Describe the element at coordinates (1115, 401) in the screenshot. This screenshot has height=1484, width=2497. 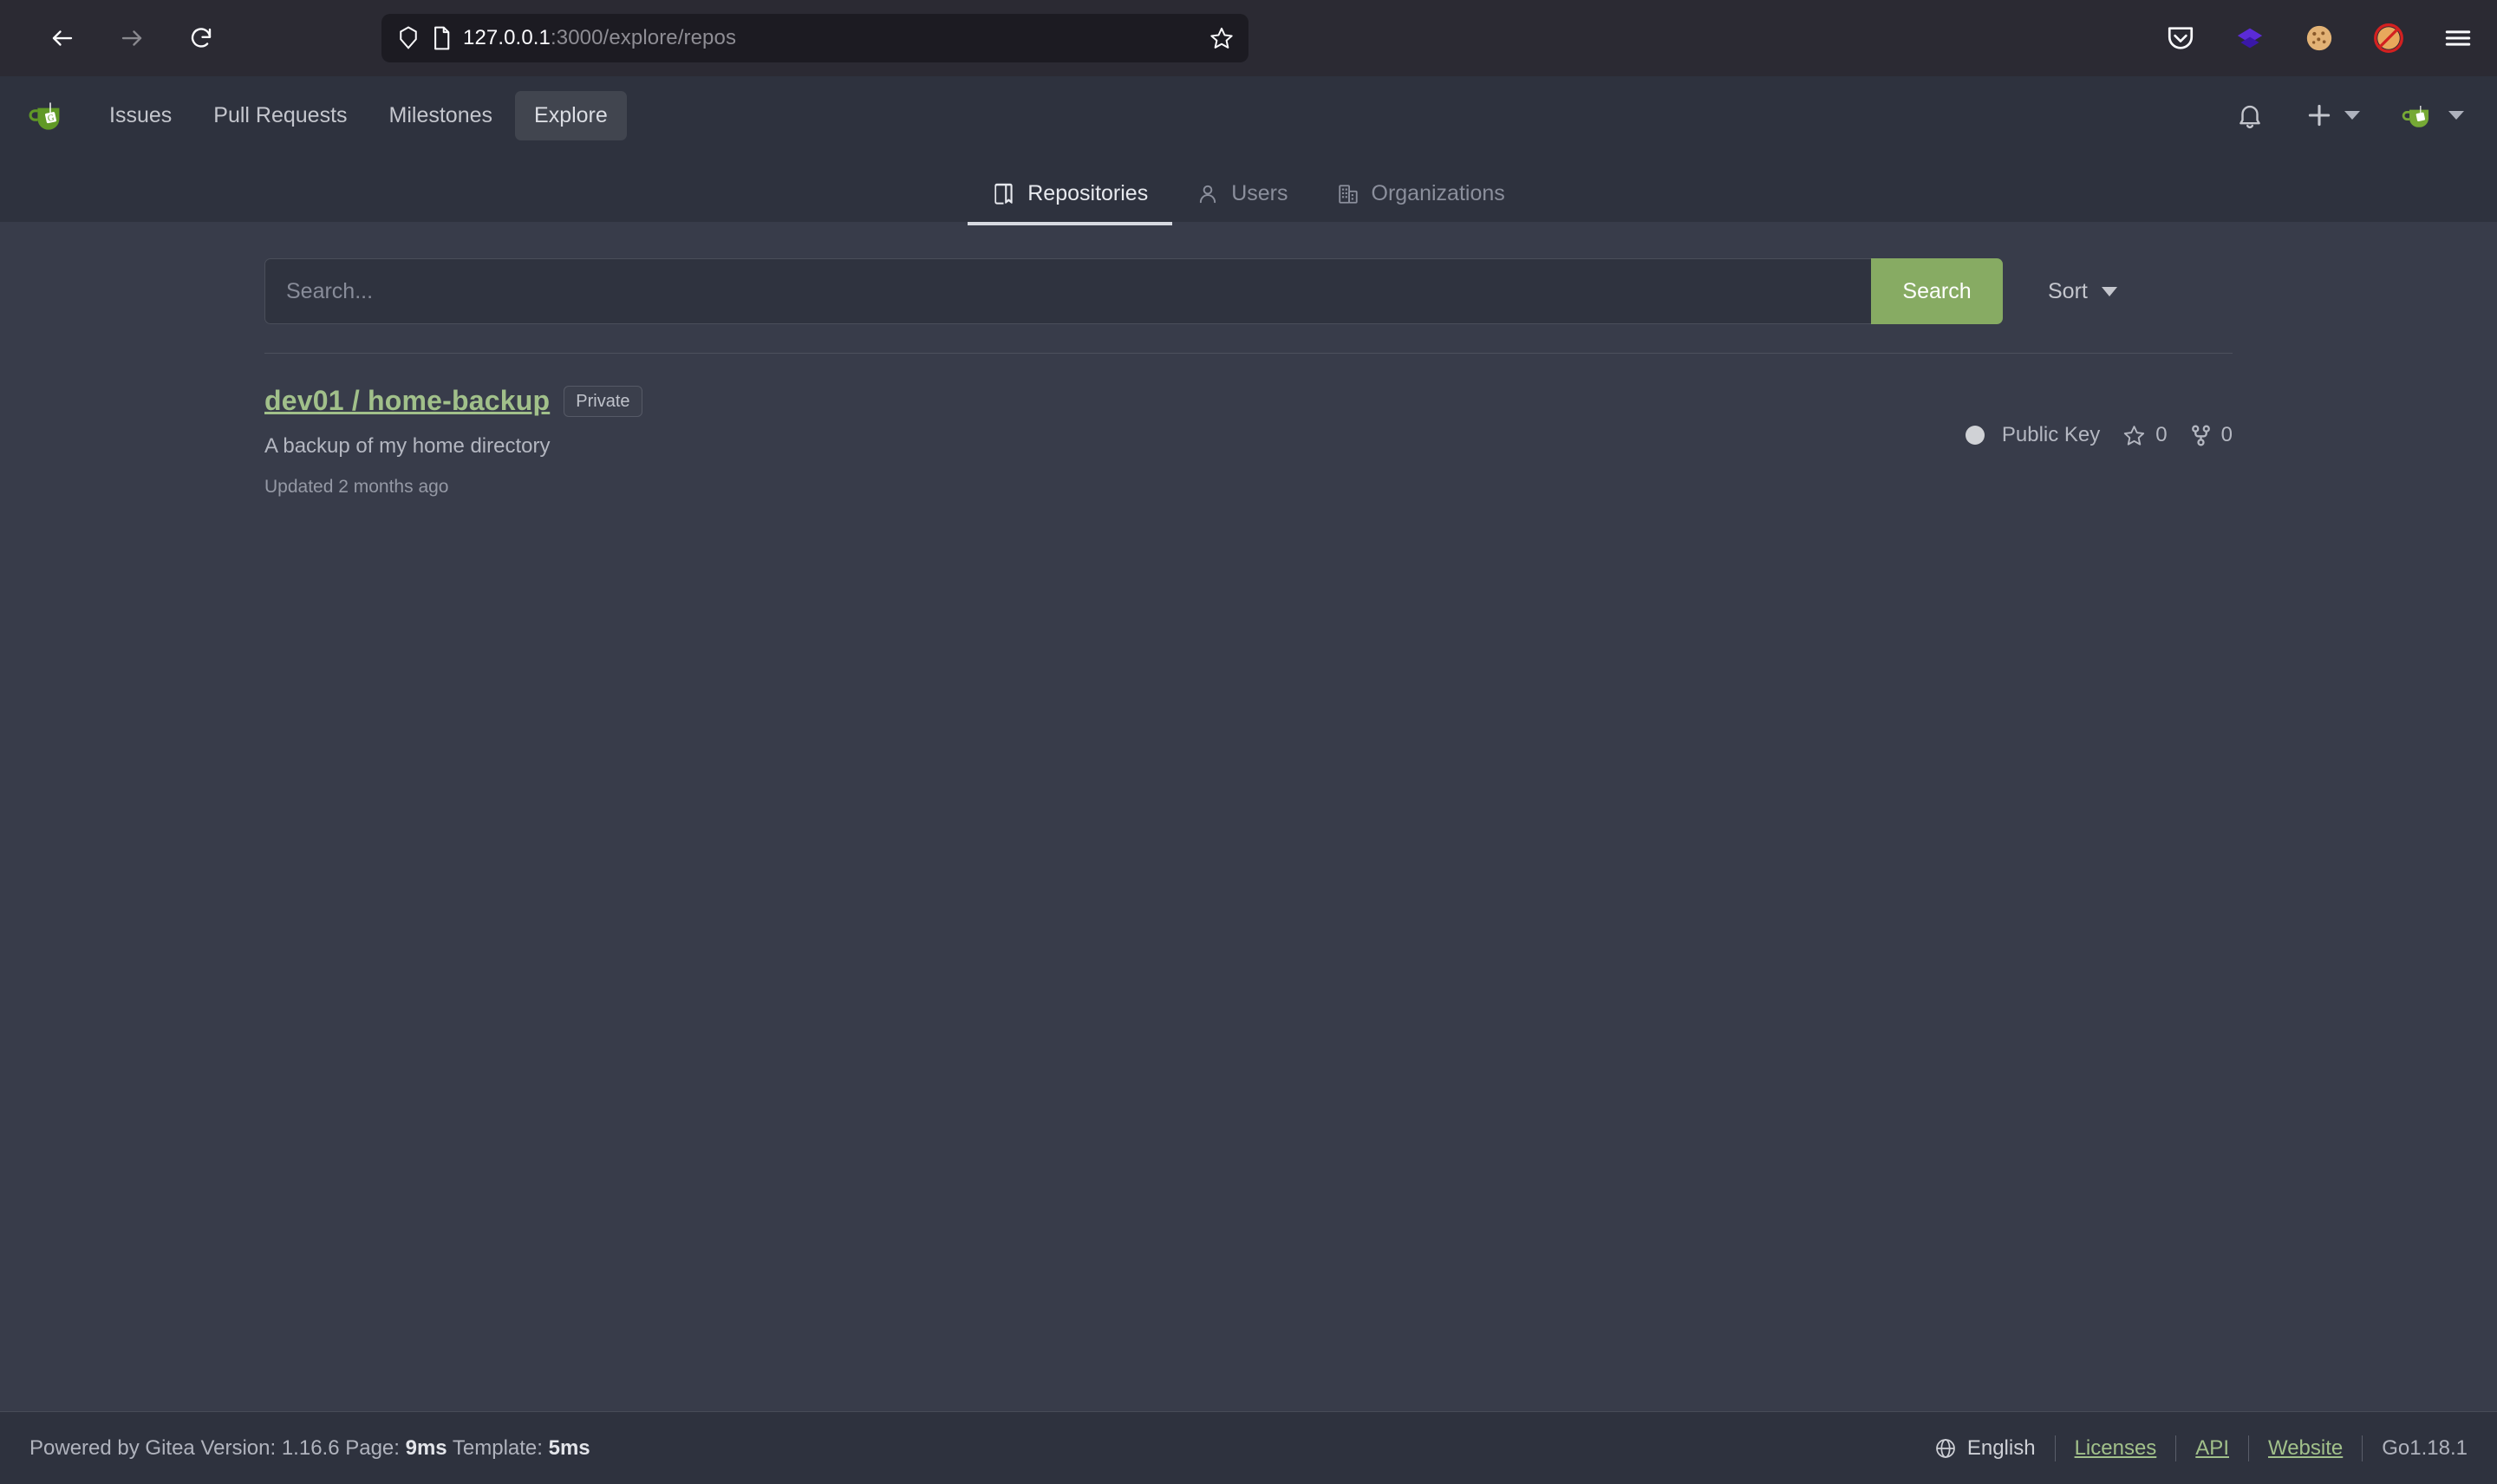
I see `repository-title-row: dev01 / home-backup Private` at that location.